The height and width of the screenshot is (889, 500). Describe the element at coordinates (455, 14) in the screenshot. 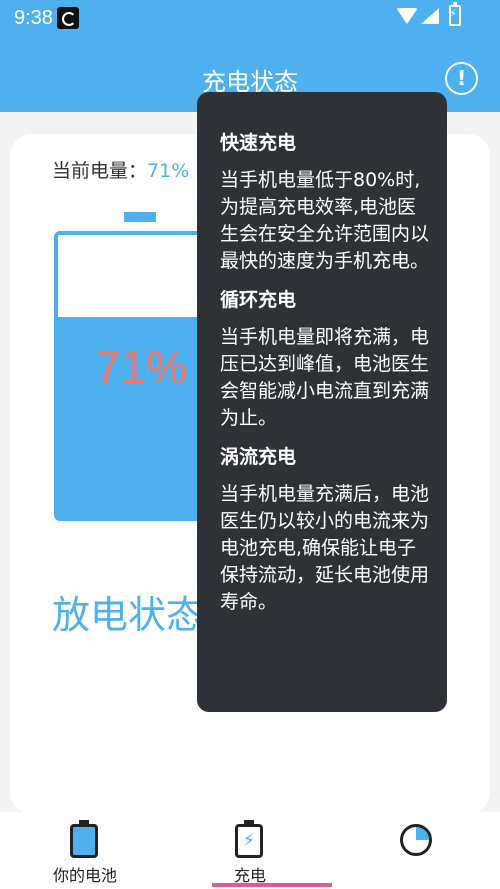

I see `status-battery-icon` at that location.